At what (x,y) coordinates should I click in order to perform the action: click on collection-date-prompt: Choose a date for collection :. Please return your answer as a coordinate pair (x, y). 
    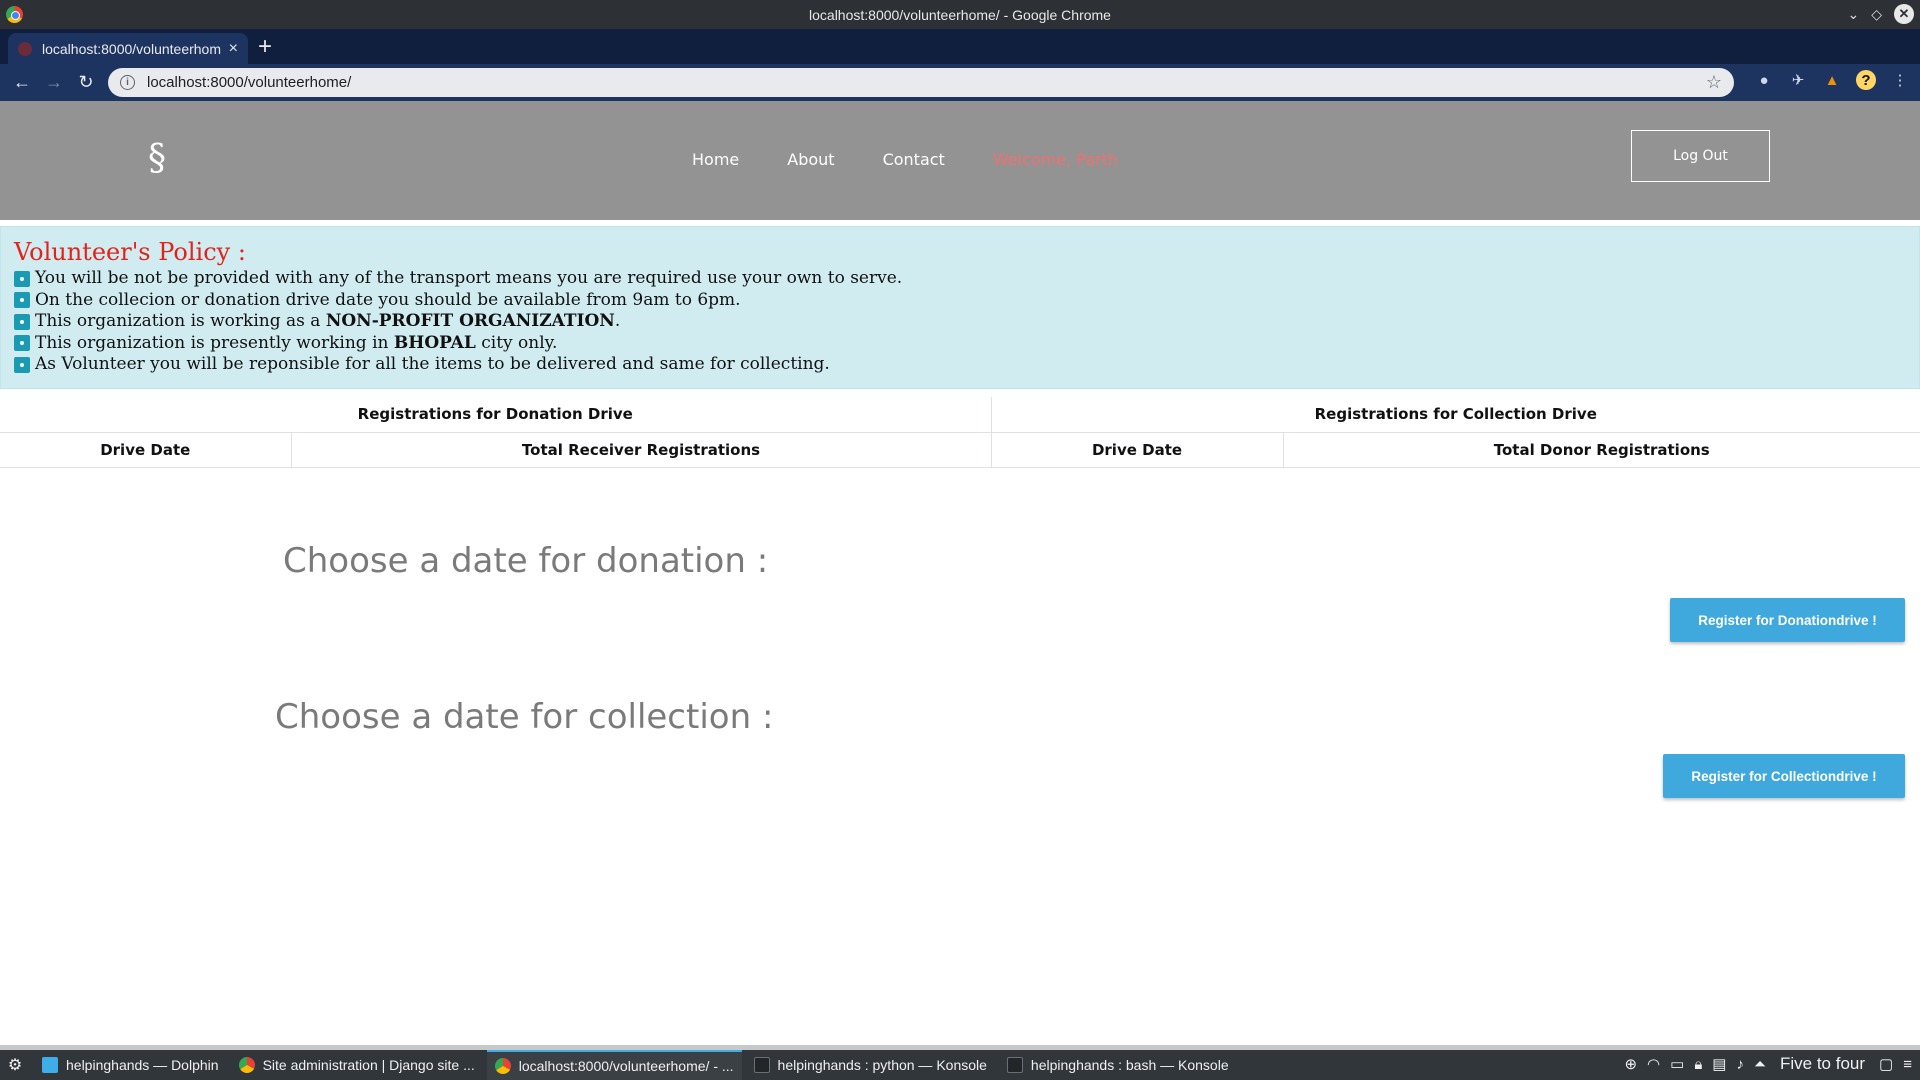
    Looking at the image, I should click on (524, 717).